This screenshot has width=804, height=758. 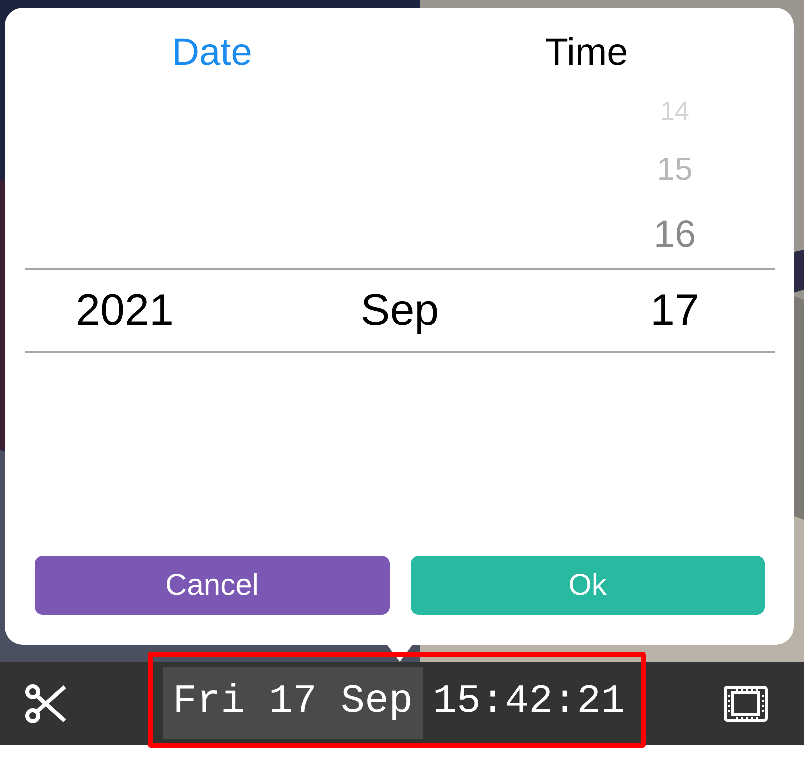 What do you see at coordinates (212, 585) in the screenshot?
I see `cancel-button: Cancel` at bounding box center [212, 585].